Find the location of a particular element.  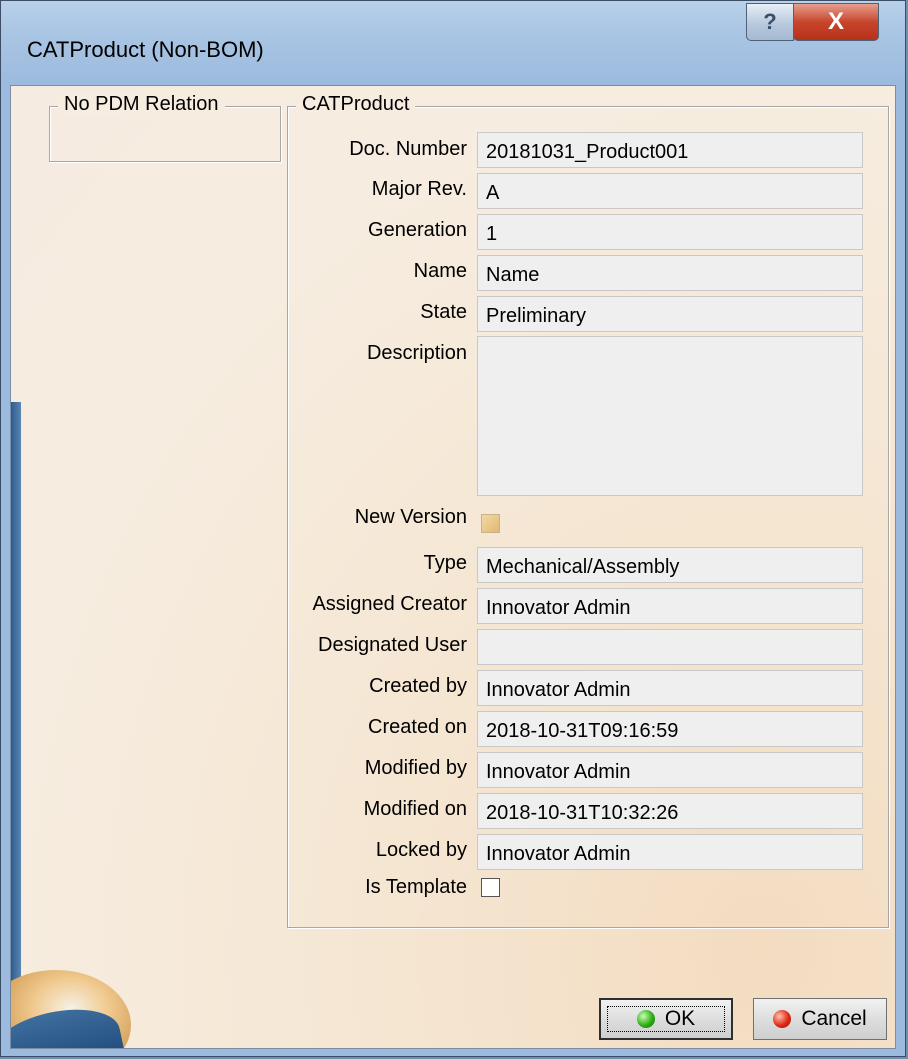

help-icon: ? is located at coordinates (770, 21).